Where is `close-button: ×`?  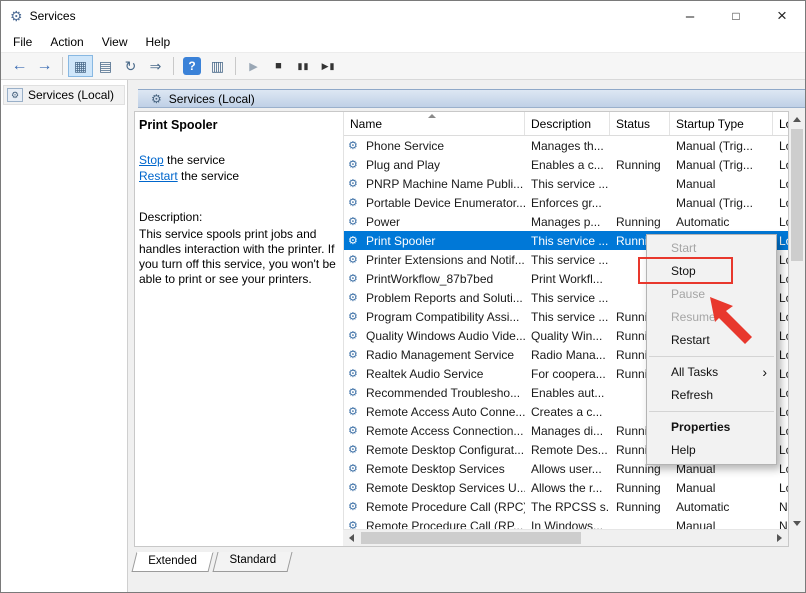 close-button: × is located at coordinates (782, 16).